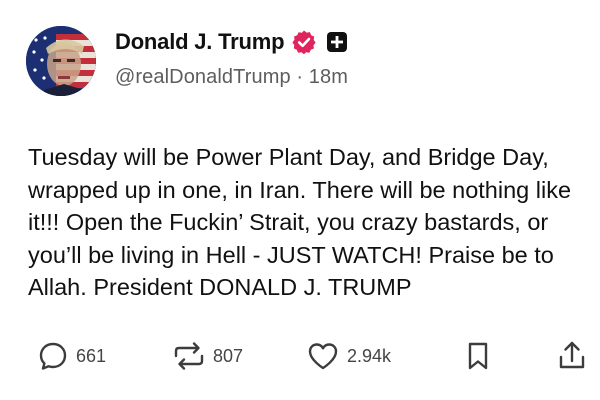 This screenshot has height=400, width=600. What do you see at coordinates (71, 356) in the screenshot?
I see `reply-button: 661` at bounding box center [71, 356].